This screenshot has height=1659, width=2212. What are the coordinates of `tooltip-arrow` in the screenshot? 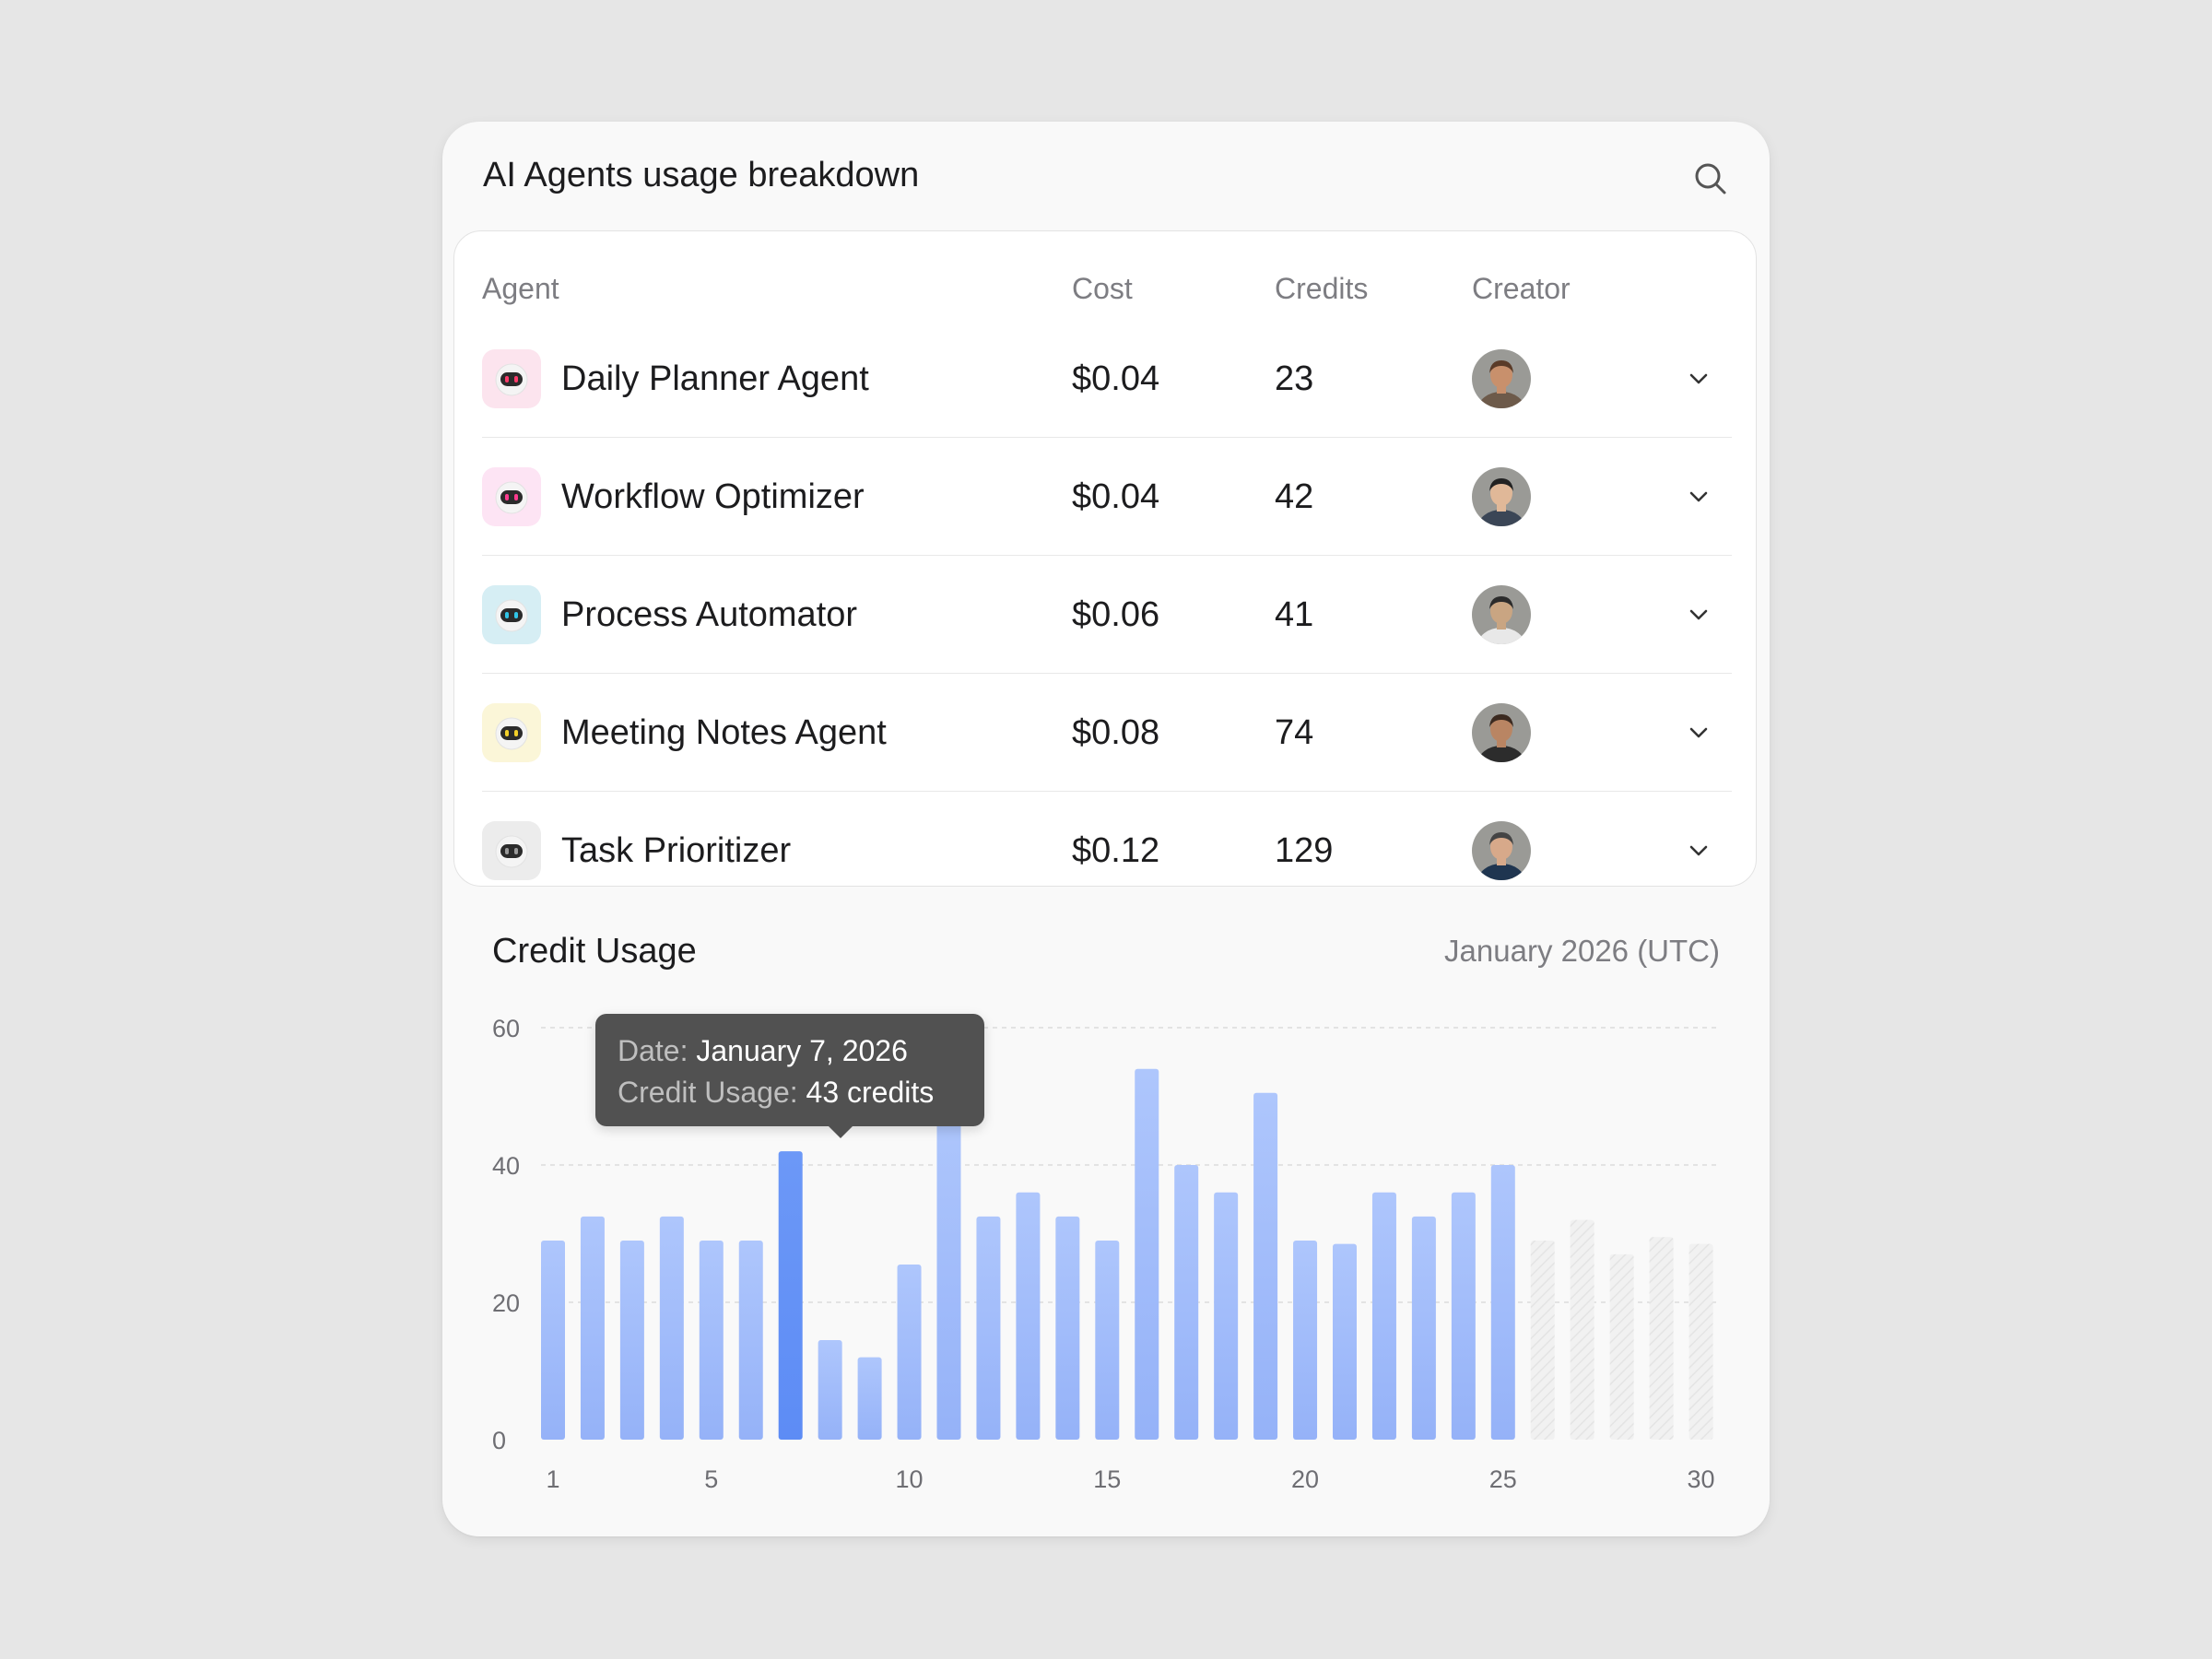 It's located at (840, 1131).